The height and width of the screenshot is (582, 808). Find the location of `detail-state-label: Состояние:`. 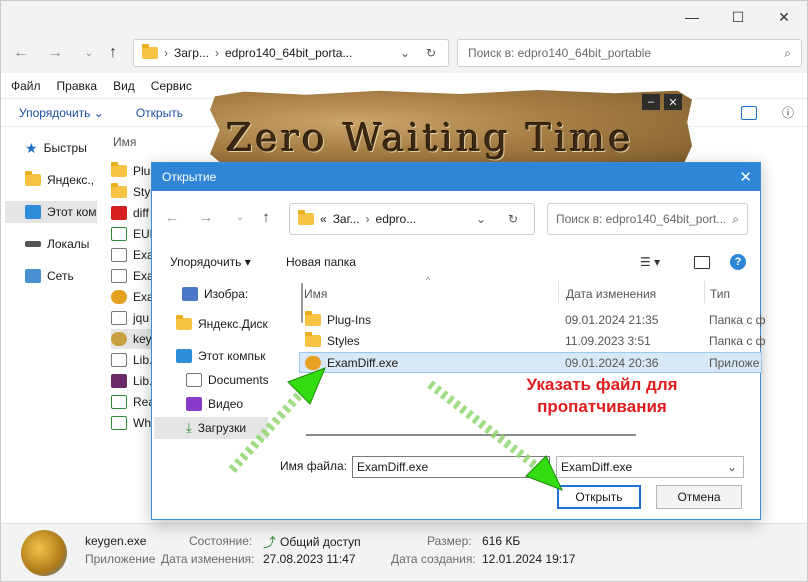

detail-state-label: Состояние: is located at coordinates (220, 541).